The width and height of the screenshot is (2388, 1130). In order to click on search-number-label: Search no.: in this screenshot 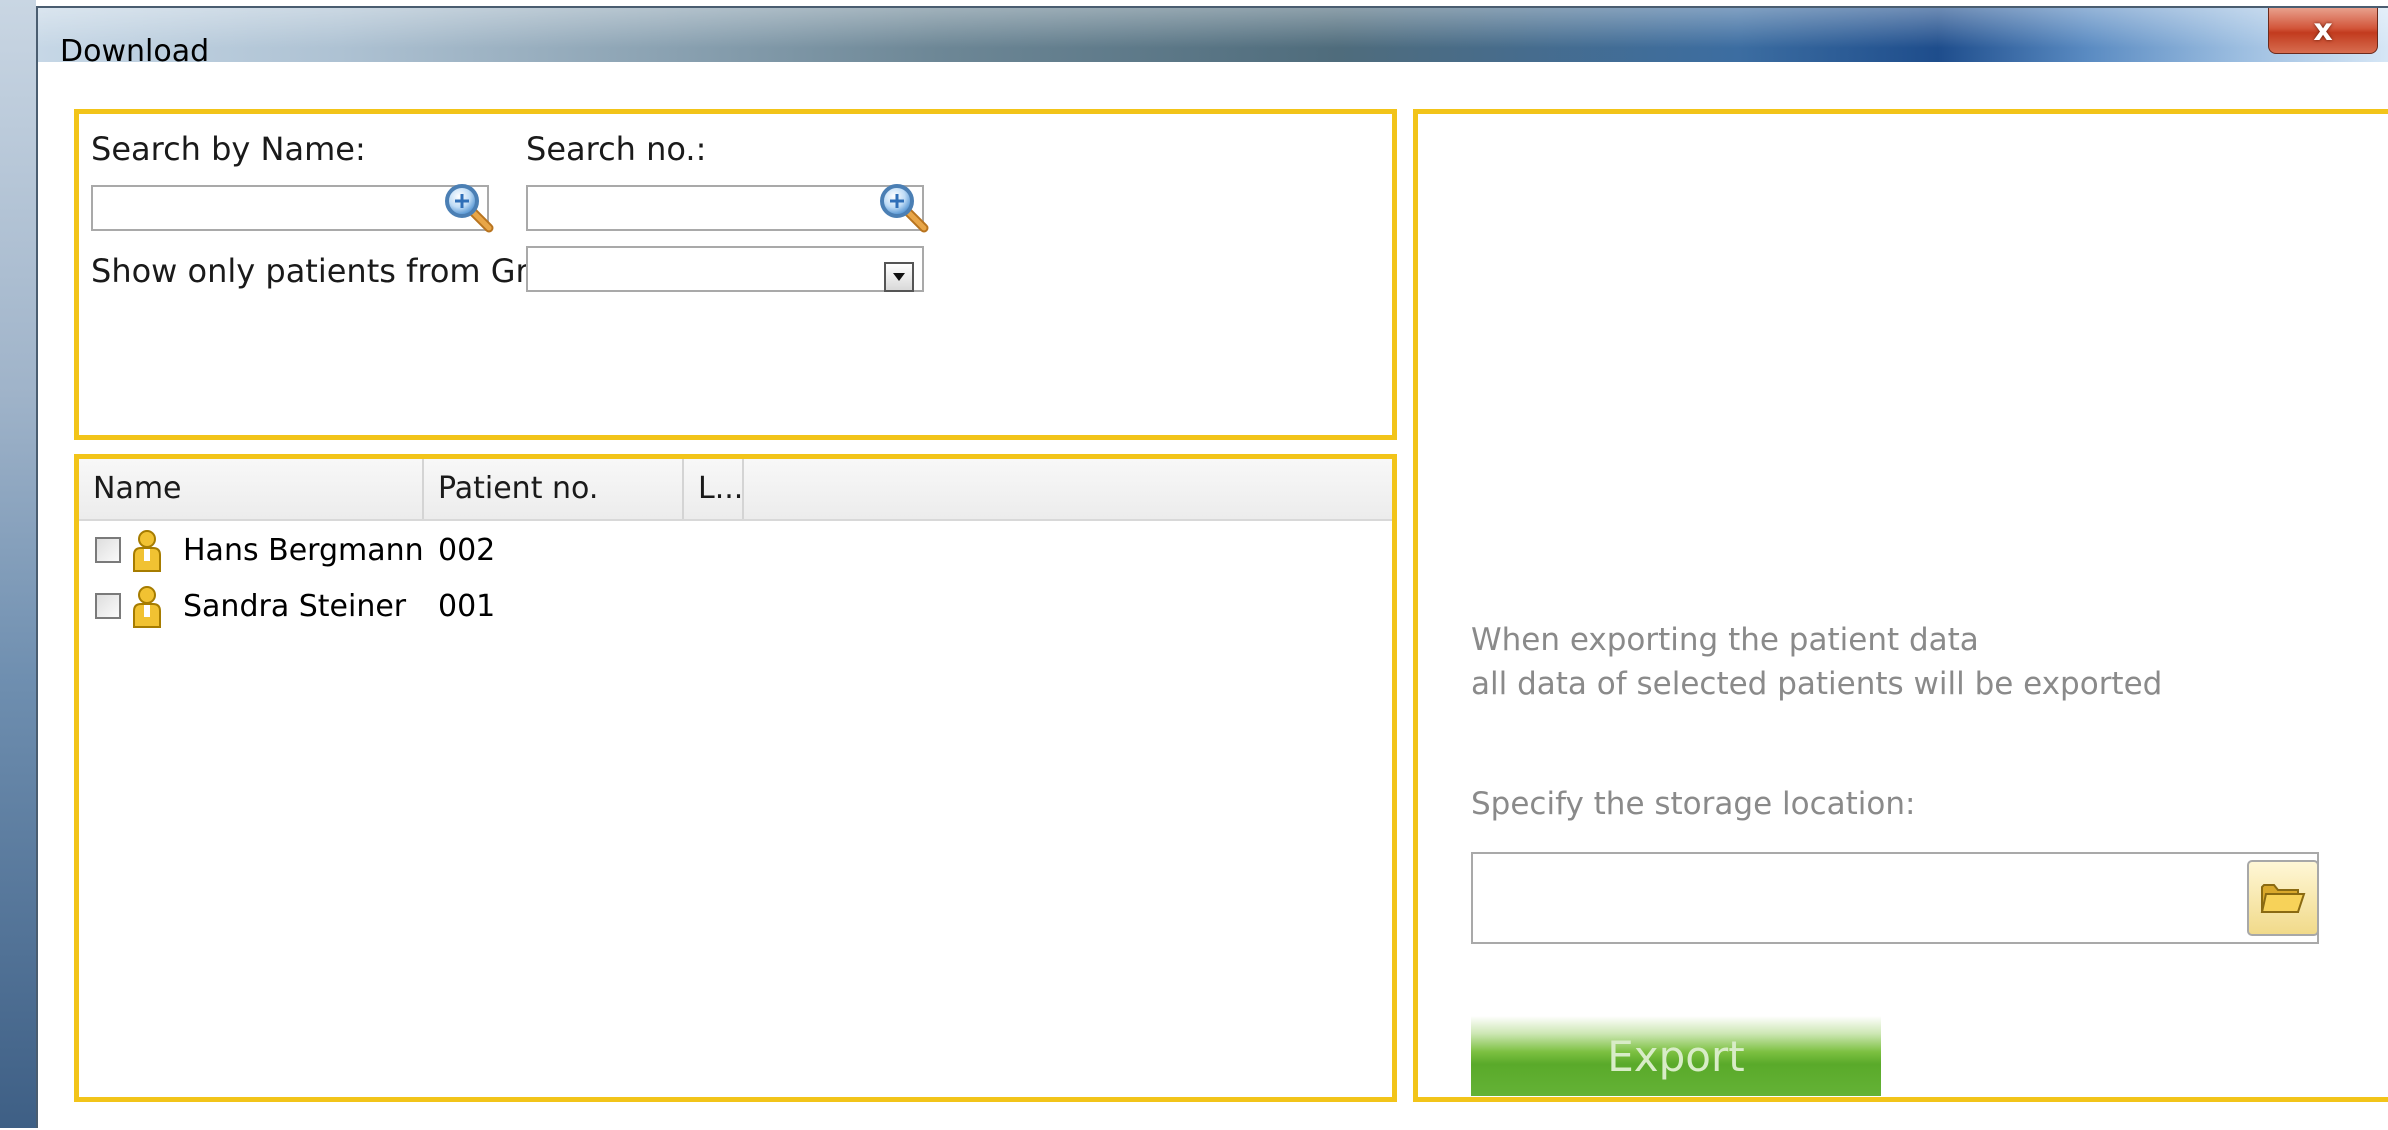, I will do `click(616, 149)`.